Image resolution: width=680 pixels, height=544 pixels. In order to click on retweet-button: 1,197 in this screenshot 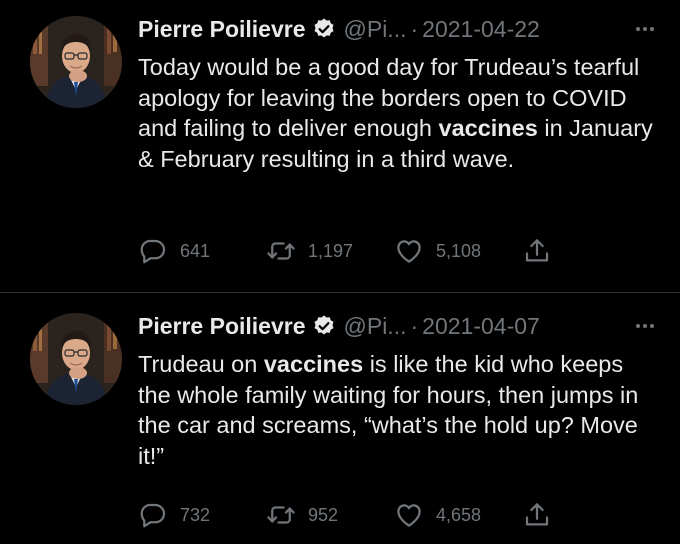, I will do `click(330, 251)`.